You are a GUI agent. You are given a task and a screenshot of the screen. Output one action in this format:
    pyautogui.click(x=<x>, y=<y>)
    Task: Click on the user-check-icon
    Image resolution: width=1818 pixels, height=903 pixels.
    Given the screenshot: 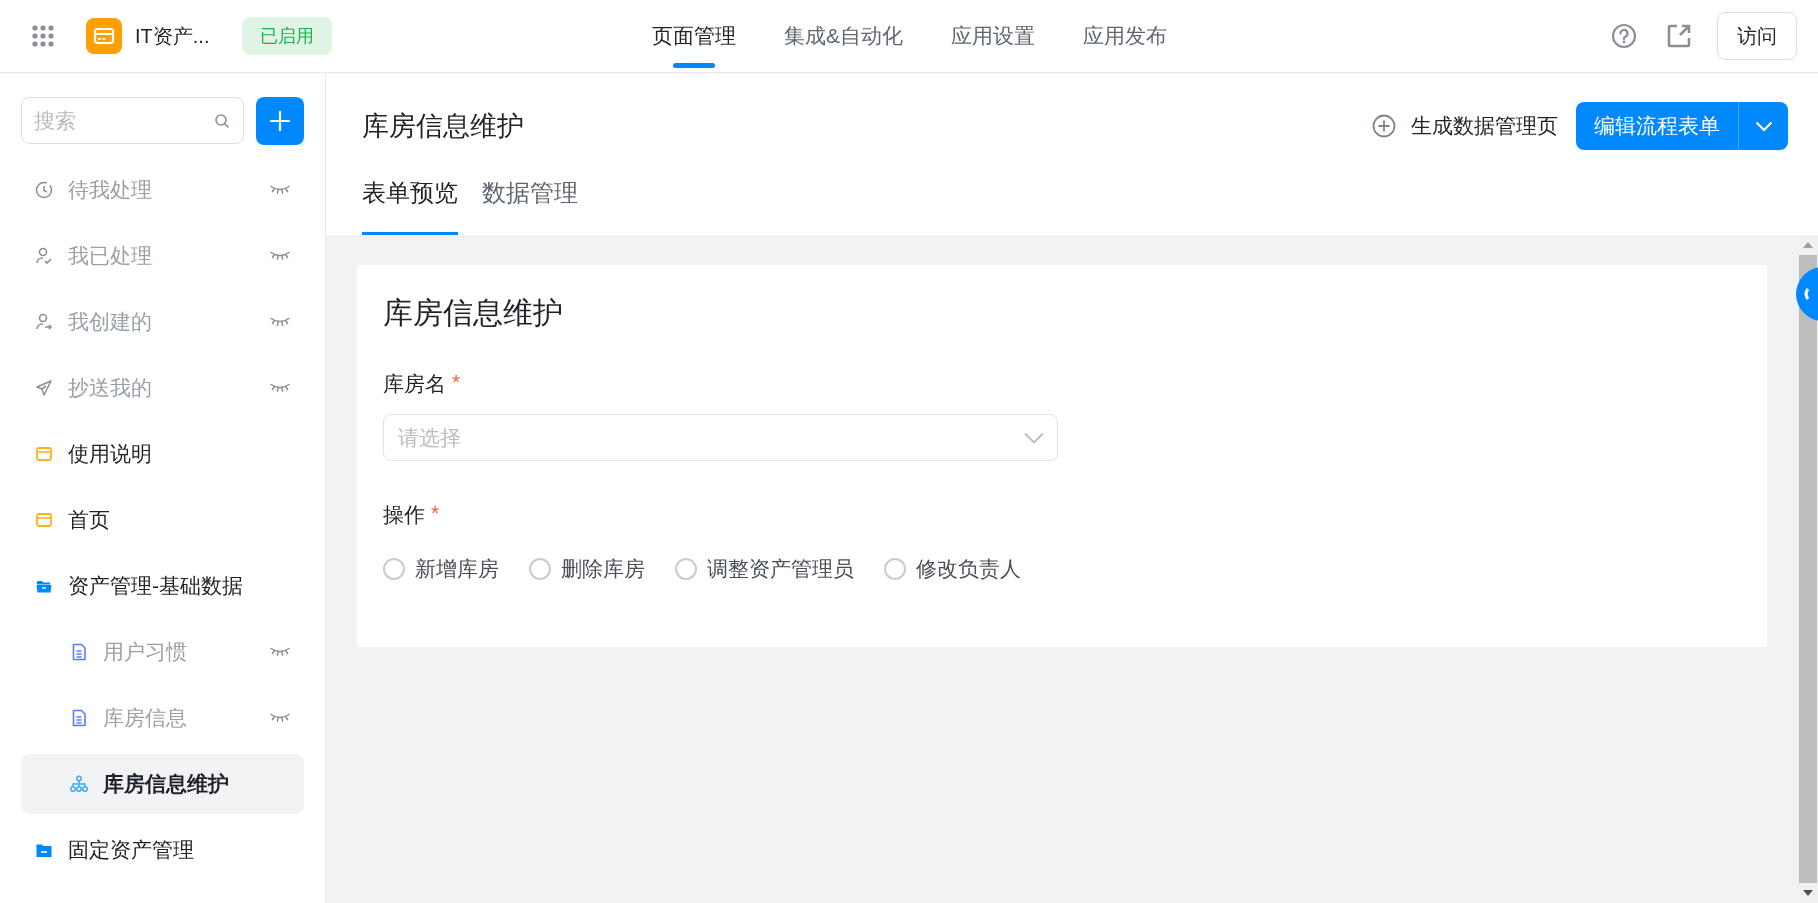 What is the action you would take?
    pyautogui.click(x=44, y=256)
    